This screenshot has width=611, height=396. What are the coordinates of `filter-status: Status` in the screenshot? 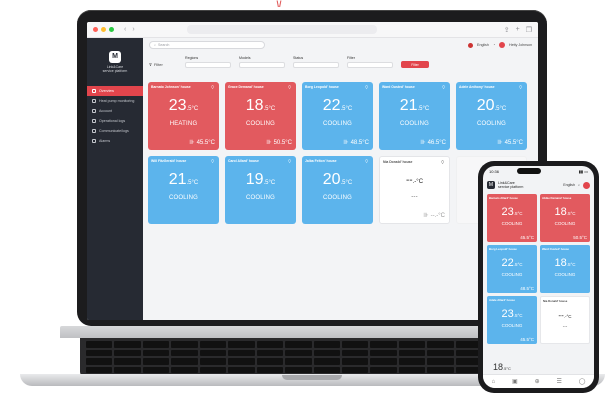 It's located at (316, 62).